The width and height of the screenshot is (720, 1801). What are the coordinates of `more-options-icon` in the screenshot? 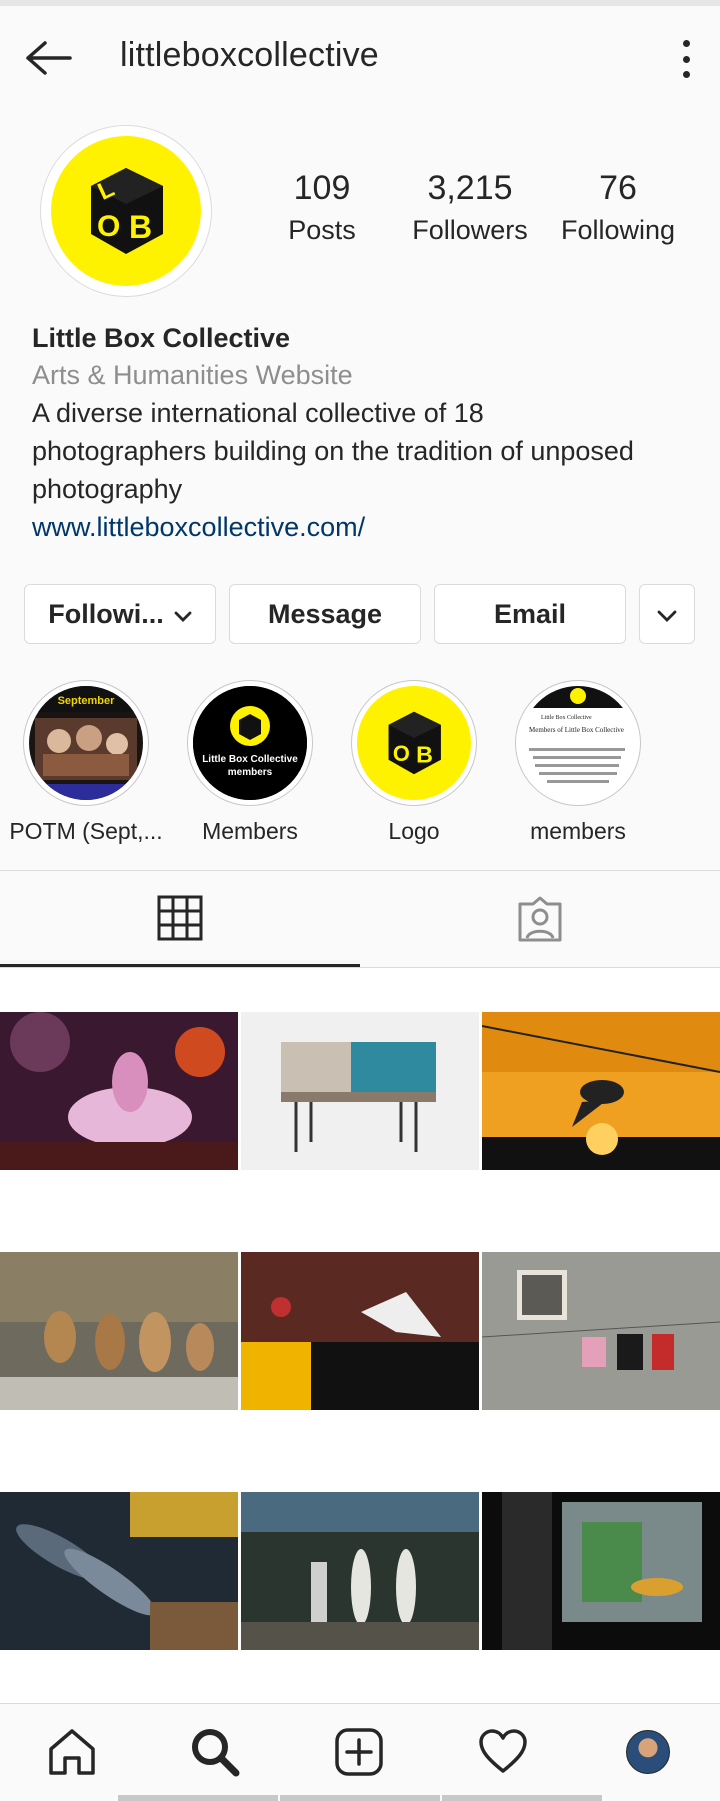 It's located at (686, 59).